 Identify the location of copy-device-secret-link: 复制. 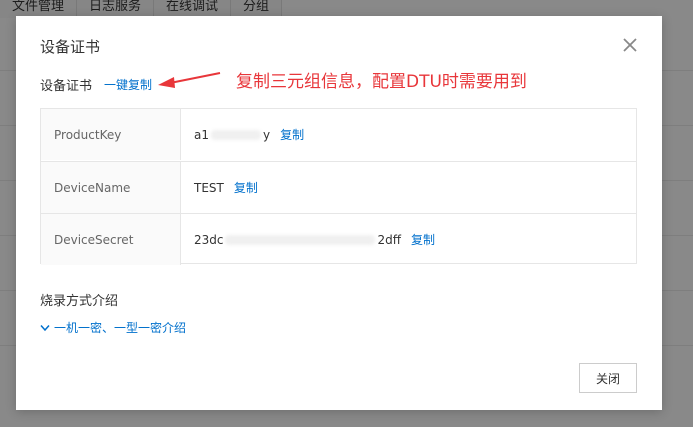
(423, 239).